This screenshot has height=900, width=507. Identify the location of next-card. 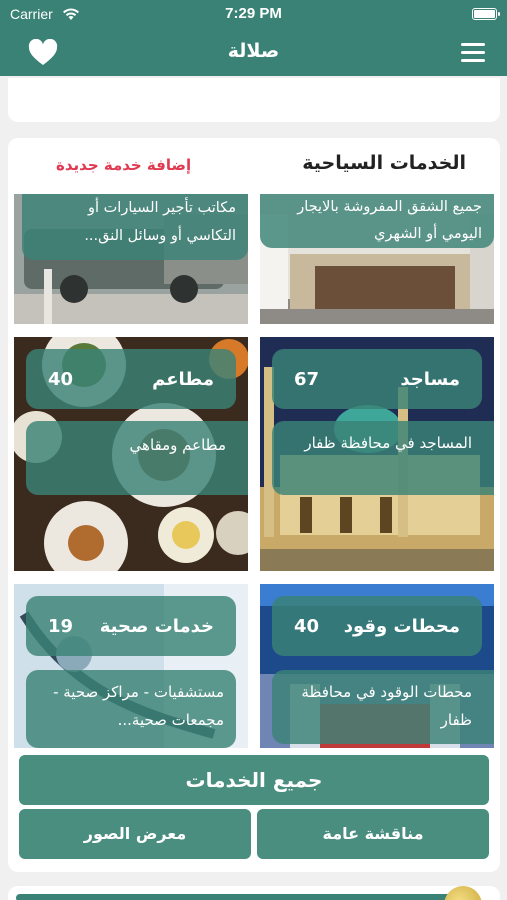
(254, 893).